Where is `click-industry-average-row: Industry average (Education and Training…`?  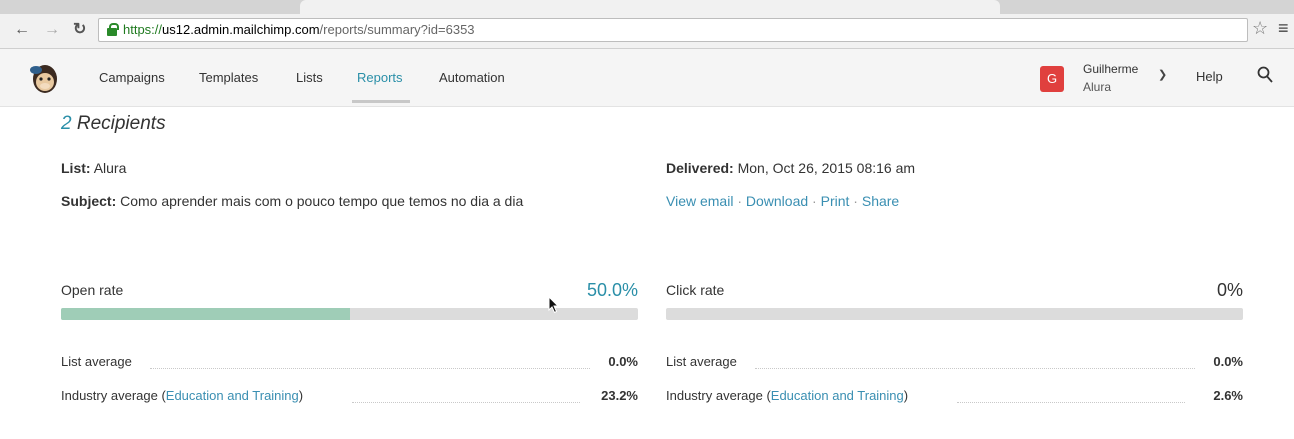 click-industry-average-row: Industry average (Education and Training… is located at coordinates (787, 395).